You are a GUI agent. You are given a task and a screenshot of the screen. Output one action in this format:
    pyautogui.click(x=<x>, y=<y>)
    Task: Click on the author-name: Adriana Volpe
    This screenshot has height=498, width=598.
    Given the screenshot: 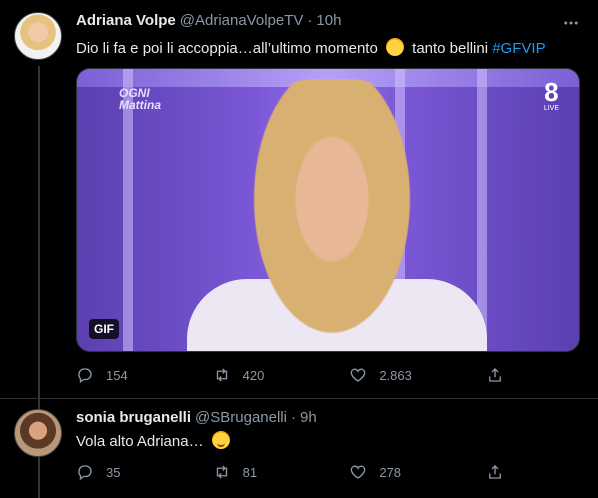 What is the action you would take?
    pyautogui.click(x=126, y=20)
    